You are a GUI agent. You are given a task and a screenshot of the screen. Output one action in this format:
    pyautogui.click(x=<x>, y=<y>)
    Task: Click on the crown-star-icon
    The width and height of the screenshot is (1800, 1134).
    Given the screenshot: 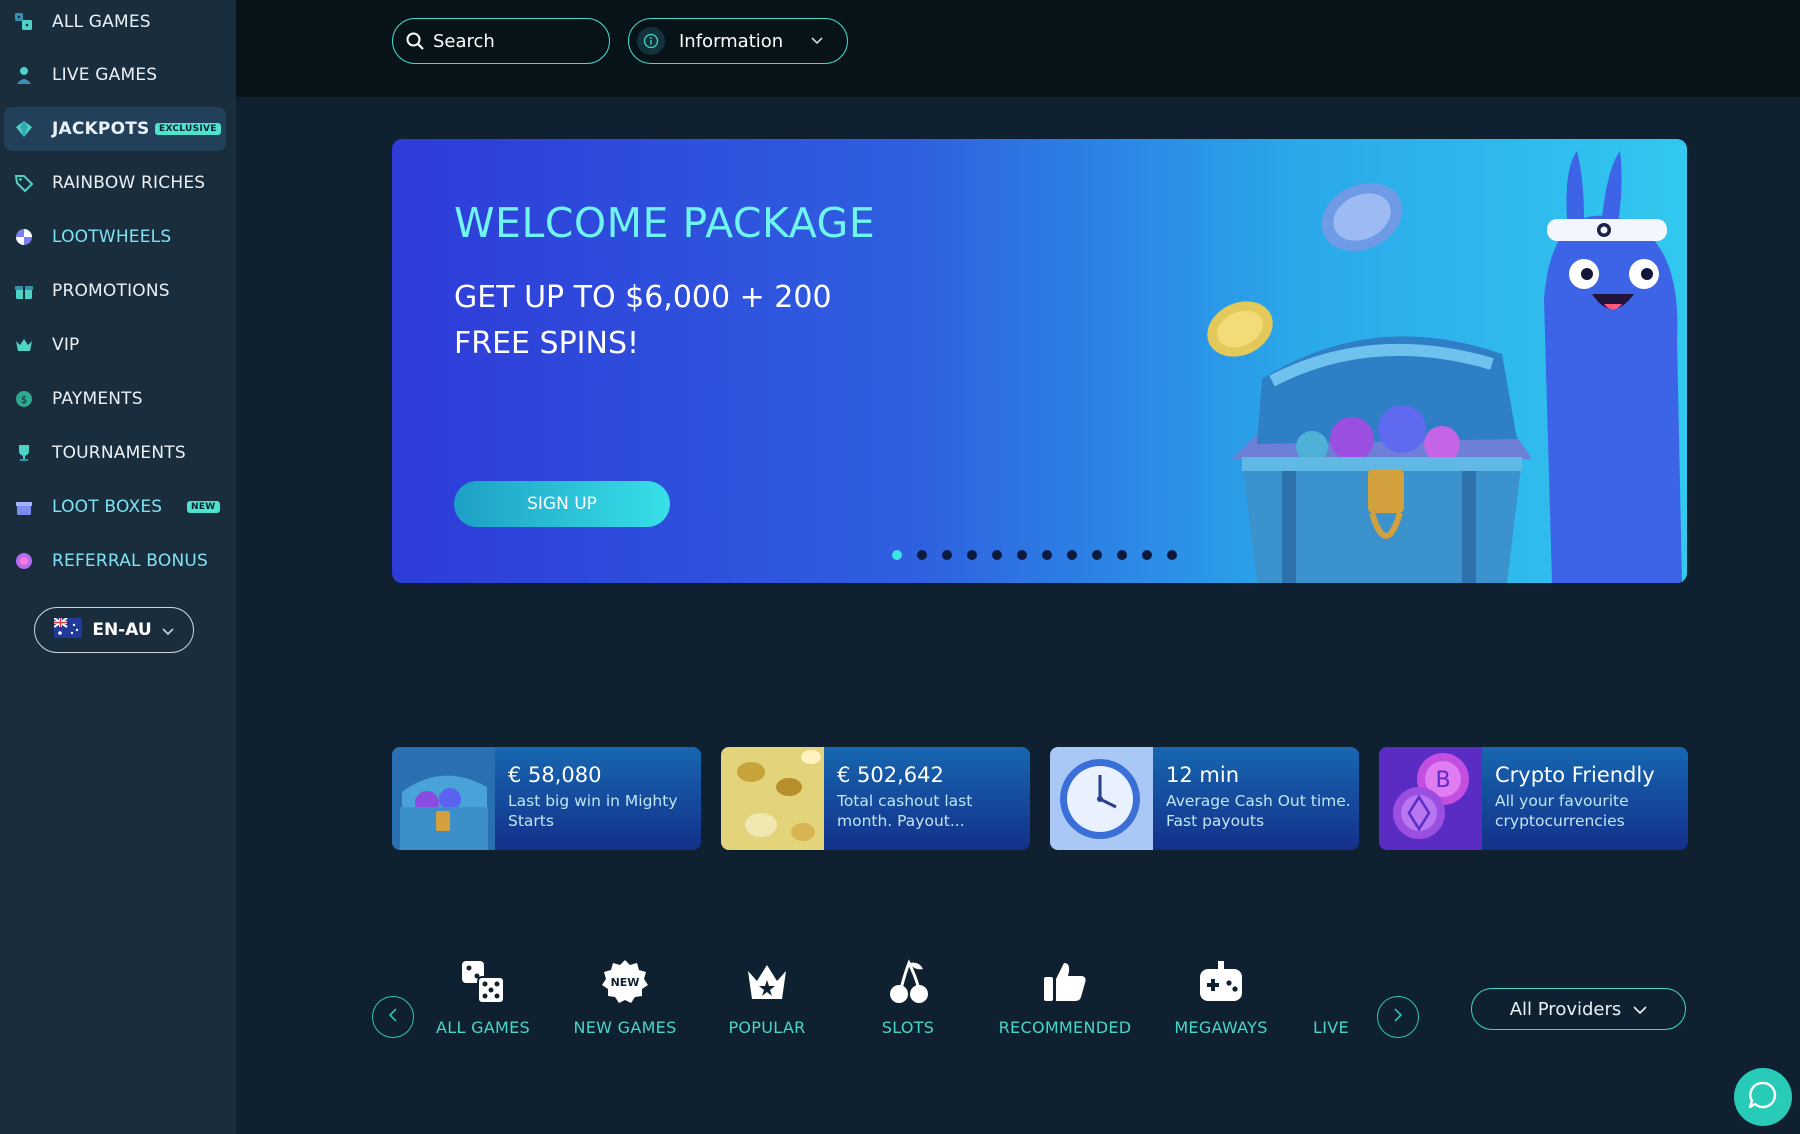 What is the action you would take?
    pyautogui.click(x=767, y=982)
    